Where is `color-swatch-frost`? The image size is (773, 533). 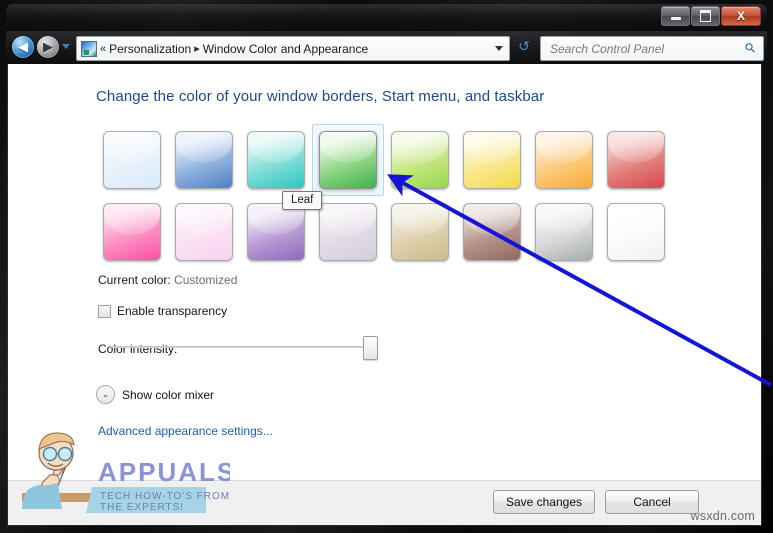
color-swatch-frost is located at coordinates (204, 232).